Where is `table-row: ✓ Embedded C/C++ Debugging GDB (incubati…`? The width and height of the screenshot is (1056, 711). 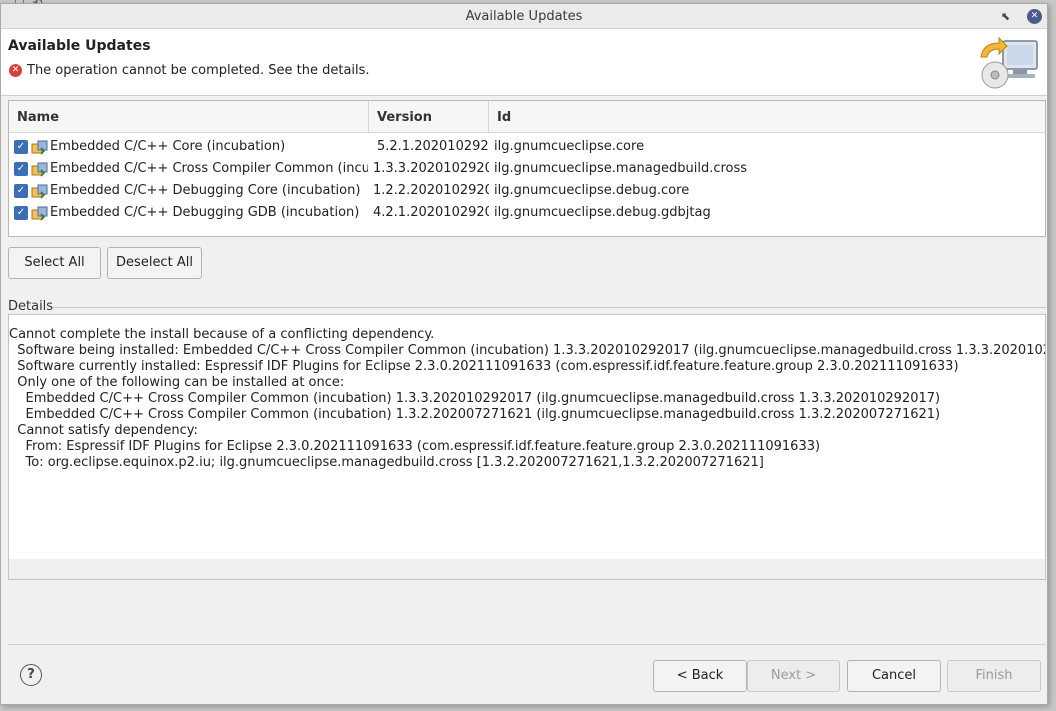 table-row: ✓ Embedded C/C++ Debugging GDB (incubati… is located at coordinates (527, 213).